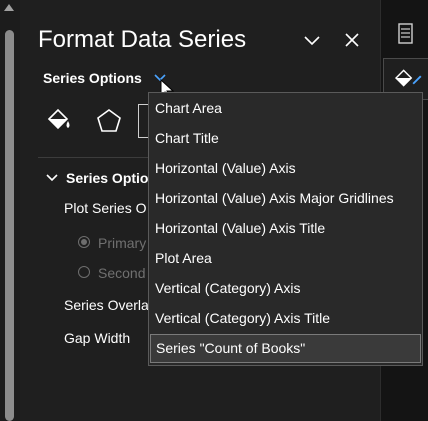 The image size is (428, 421). What do you see at coordinates (122, 243) in the screenshot?
I see `primary-axis-label: Primary` at bounding box center [122, 243].